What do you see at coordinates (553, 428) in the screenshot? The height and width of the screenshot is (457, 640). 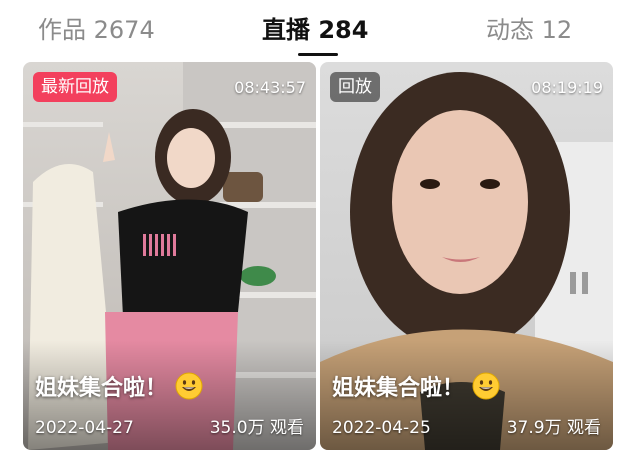 I see `card-2-view-count: 37.9万 观看` at bounding box center [553, 428].